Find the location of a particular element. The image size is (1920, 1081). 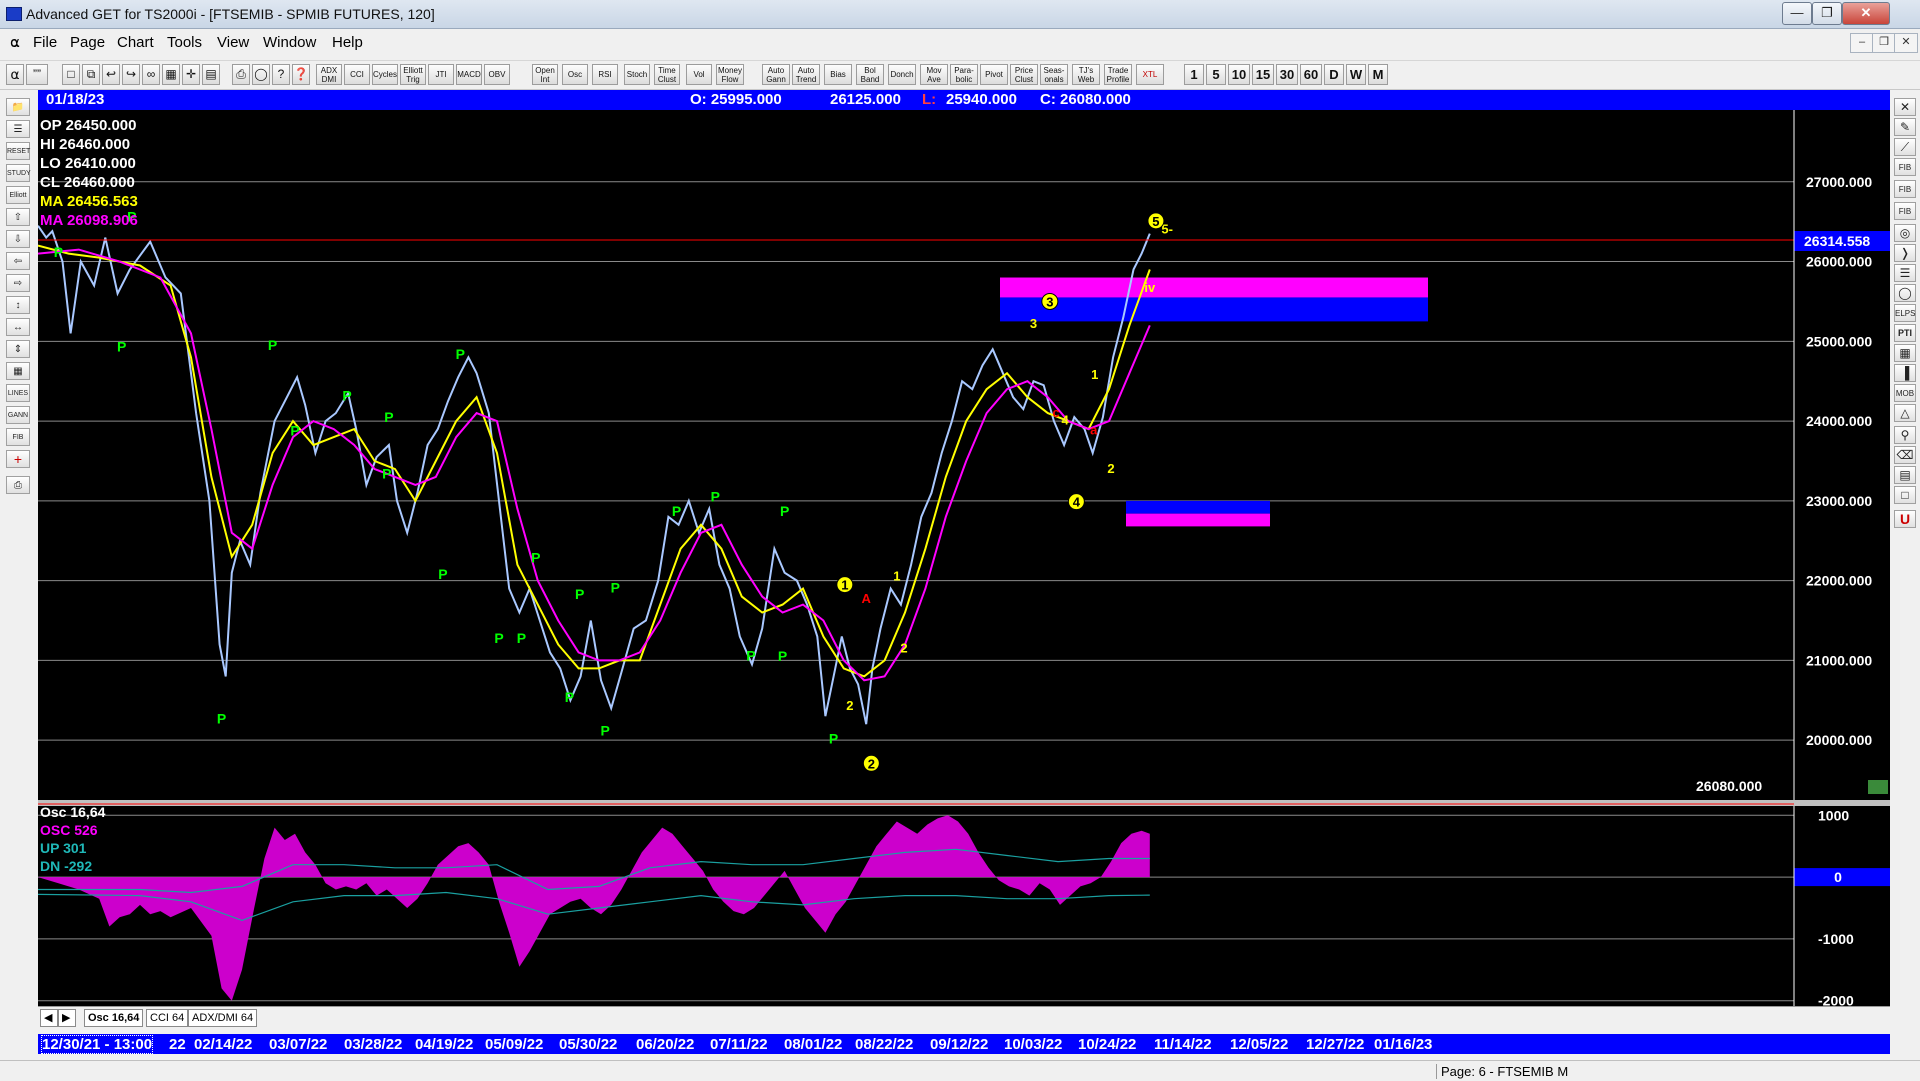

study-bol-band-button: Bol Band is located at coordinates (870, 74).